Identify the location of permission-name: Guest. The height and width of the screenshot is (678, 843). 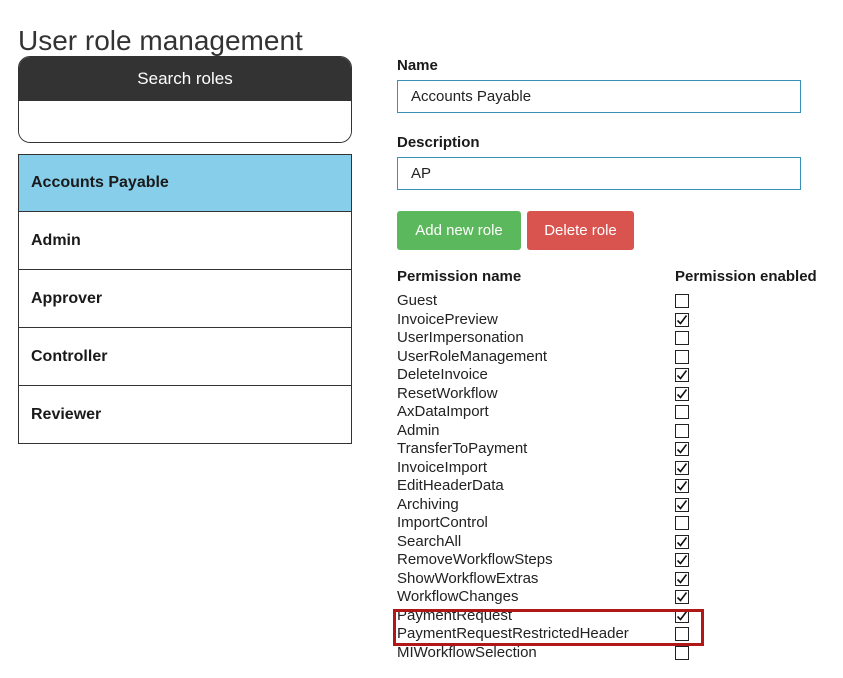
(417, 300).